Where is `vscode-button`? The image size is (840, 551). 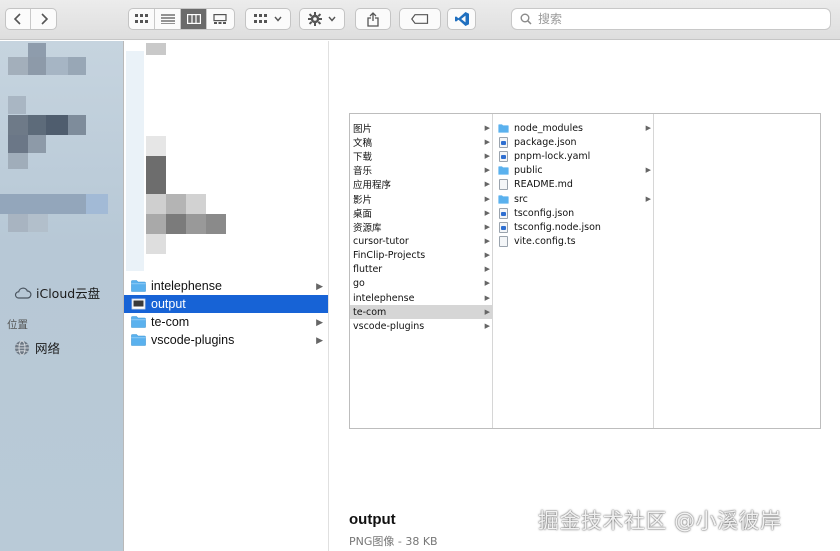 vscode-button is located at coordinates (461, 19).